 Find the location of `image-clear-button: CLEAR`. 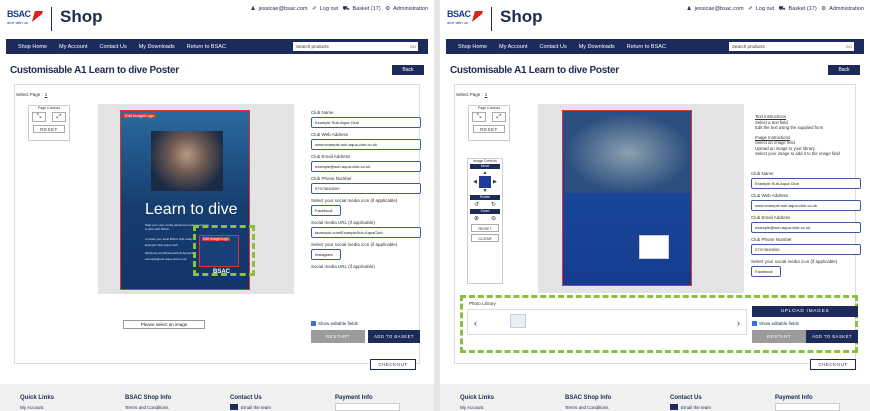

image-clear-button: CLEAR is located at coordinates (485, 238).